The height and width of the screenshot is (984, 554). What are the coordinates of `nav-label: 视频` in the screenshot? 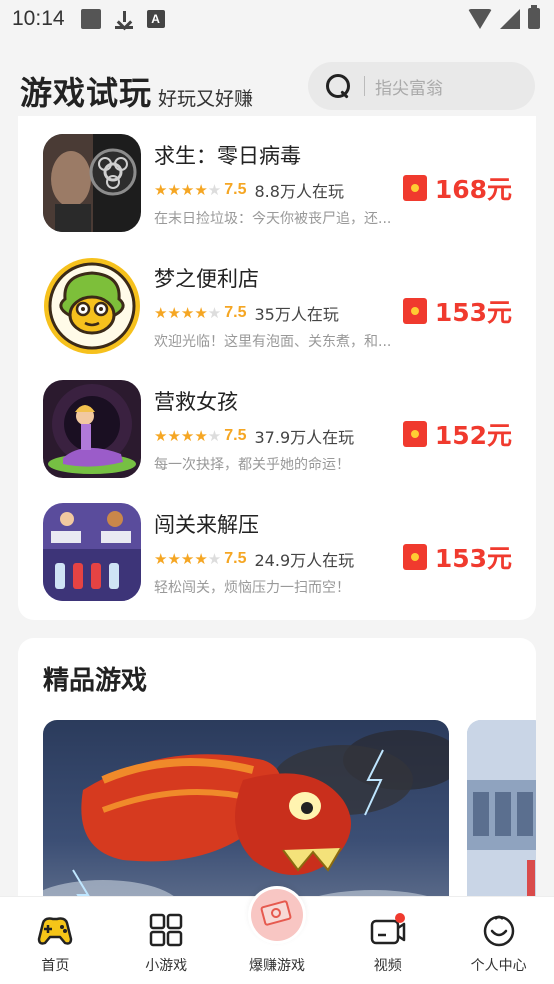 It's located at (387, 966).